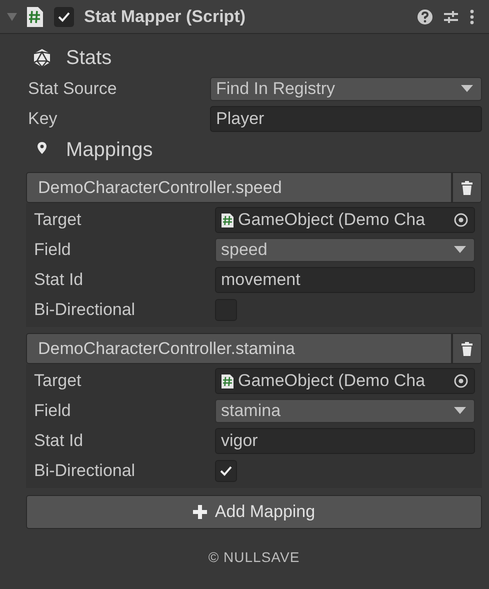  What do you see at coordinates (345, 280) in the screenshot?
I see `input-field: movement` at bounding box center [345, 280].